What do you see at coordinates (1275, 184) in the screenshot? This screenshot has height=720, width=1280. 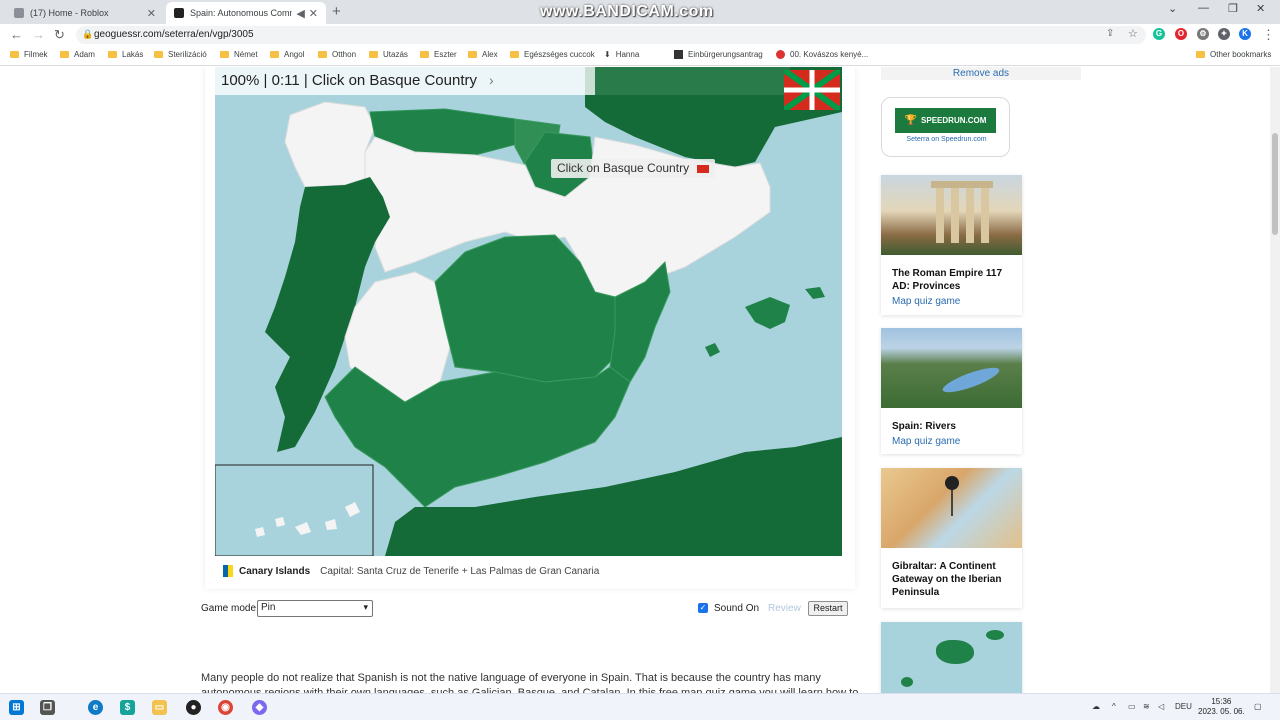 I see `scrollbar-thumb` at bounding box center [1275, 184].